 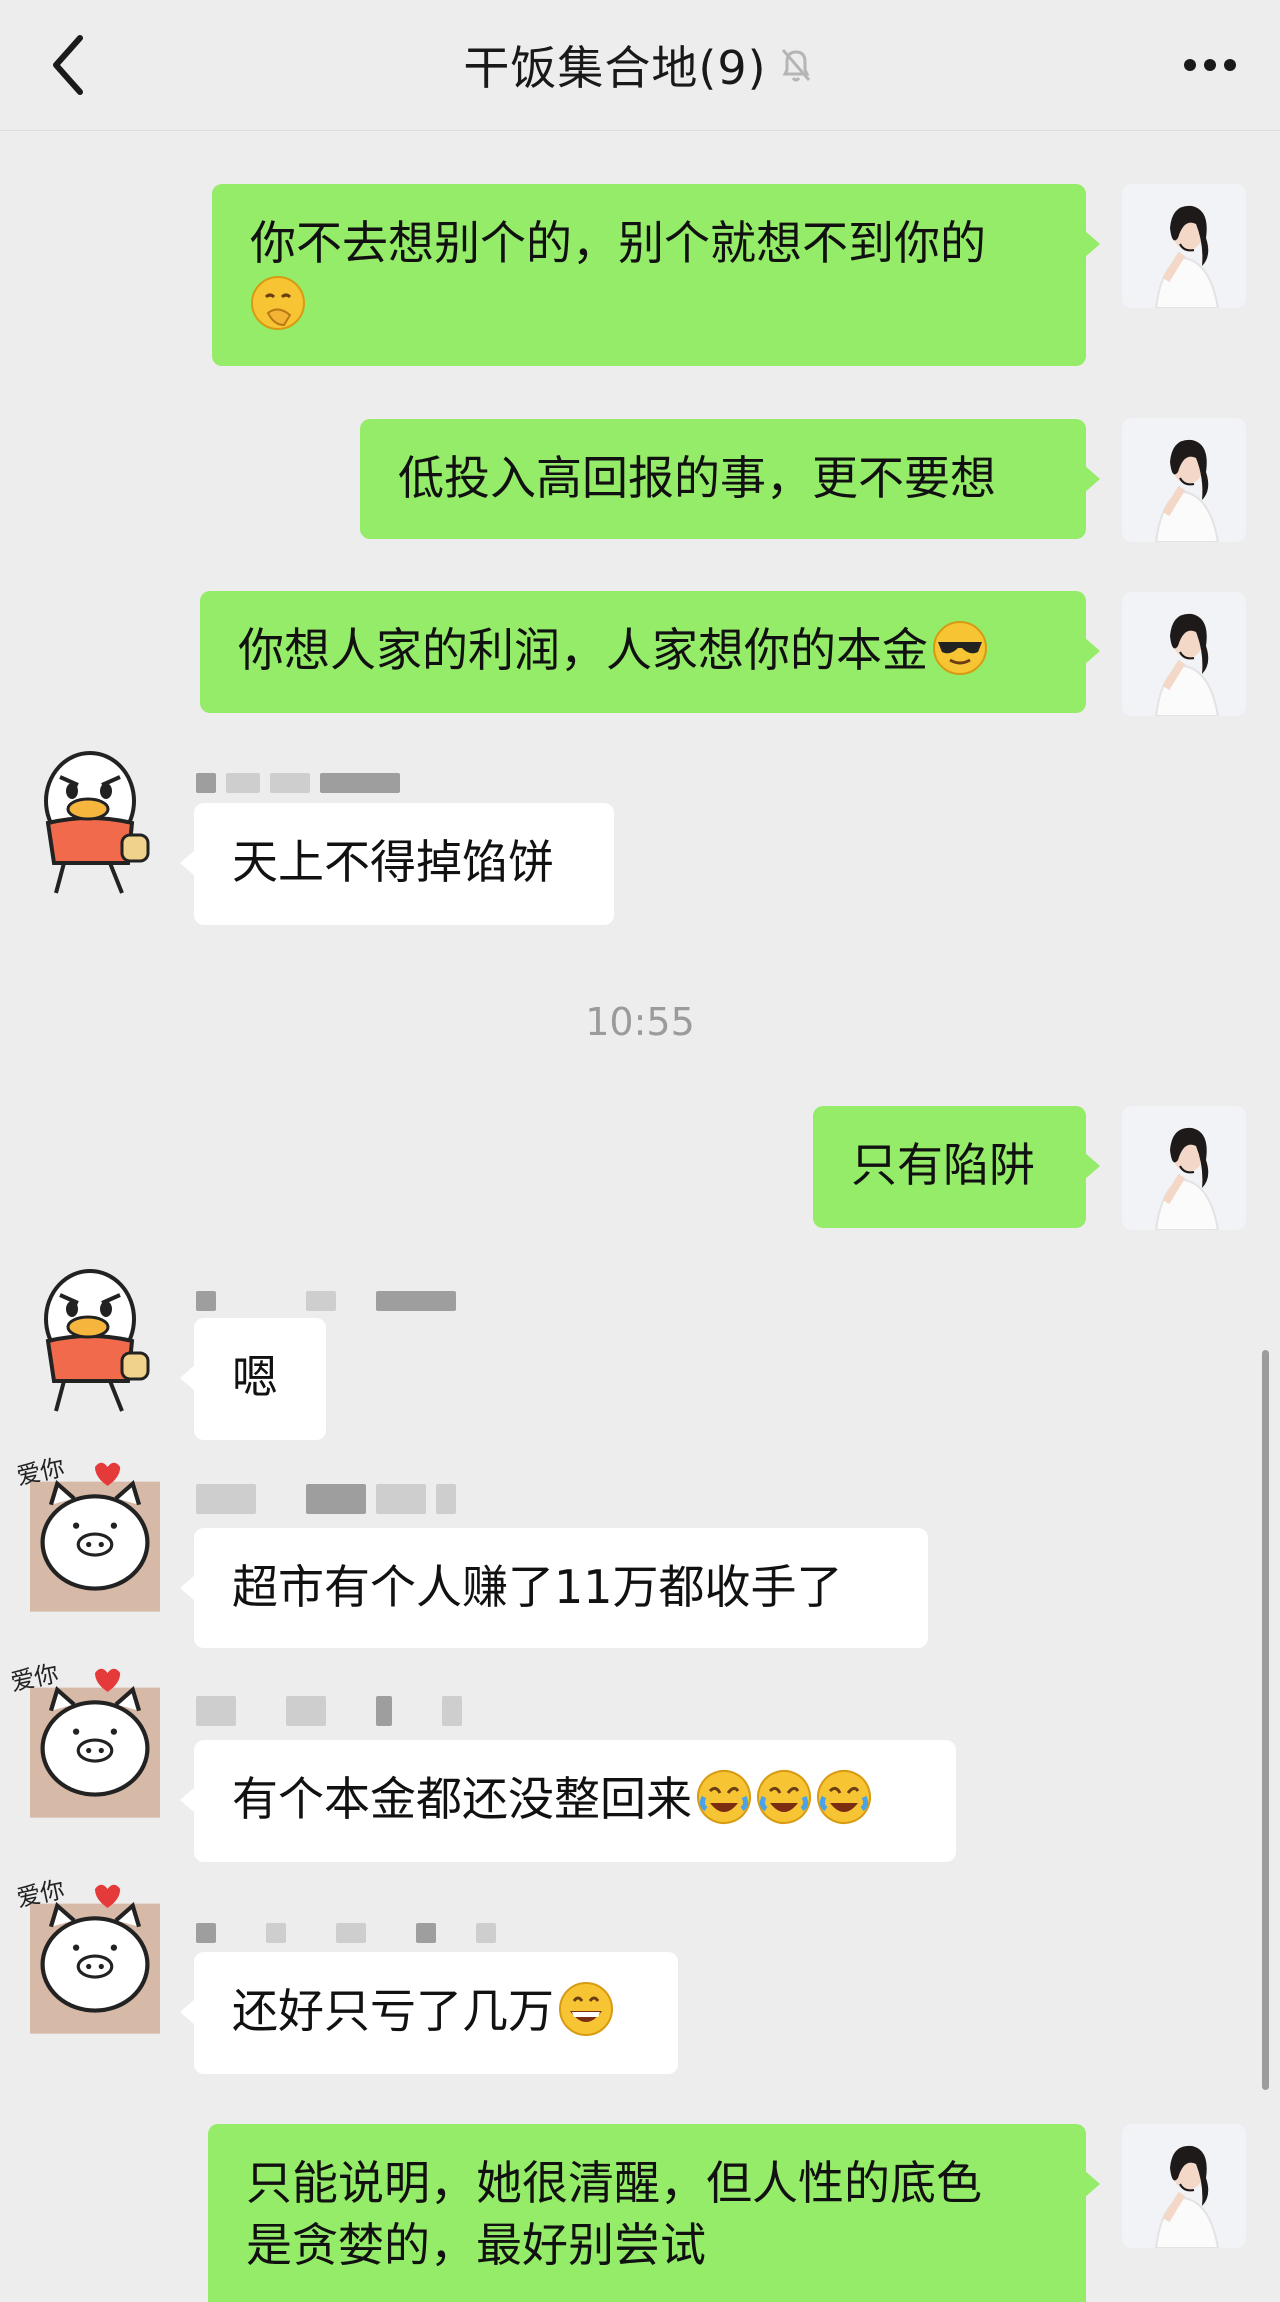 I want to click on message-text: 有个本金都还没整回来, so click(x=462, y=1799).